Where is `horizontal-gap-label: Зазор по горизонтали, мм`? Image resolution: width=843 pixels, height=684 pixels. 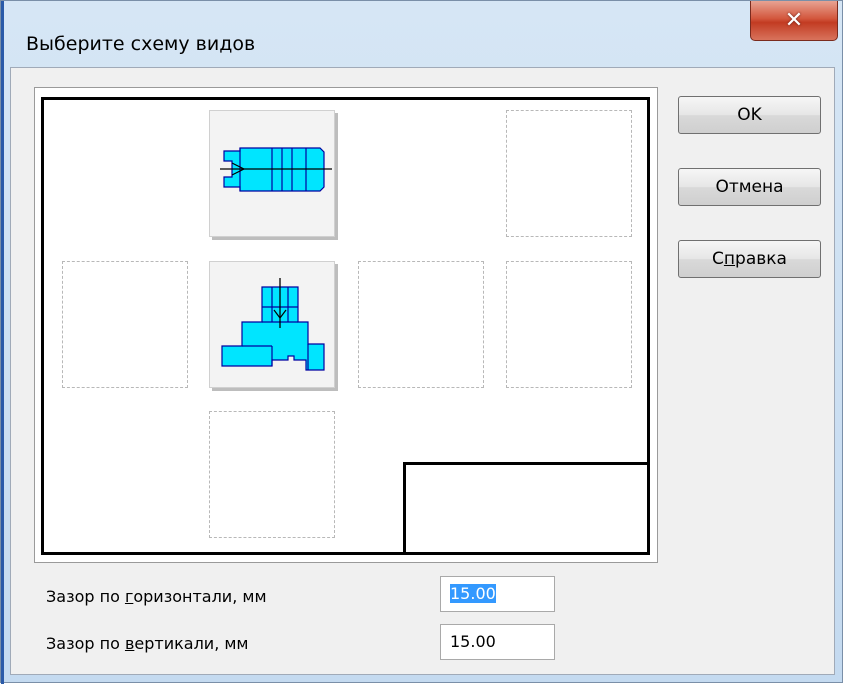
horizontal-gap-label: Зазор по горизонтали, мм is located at coordinates (156, 596).